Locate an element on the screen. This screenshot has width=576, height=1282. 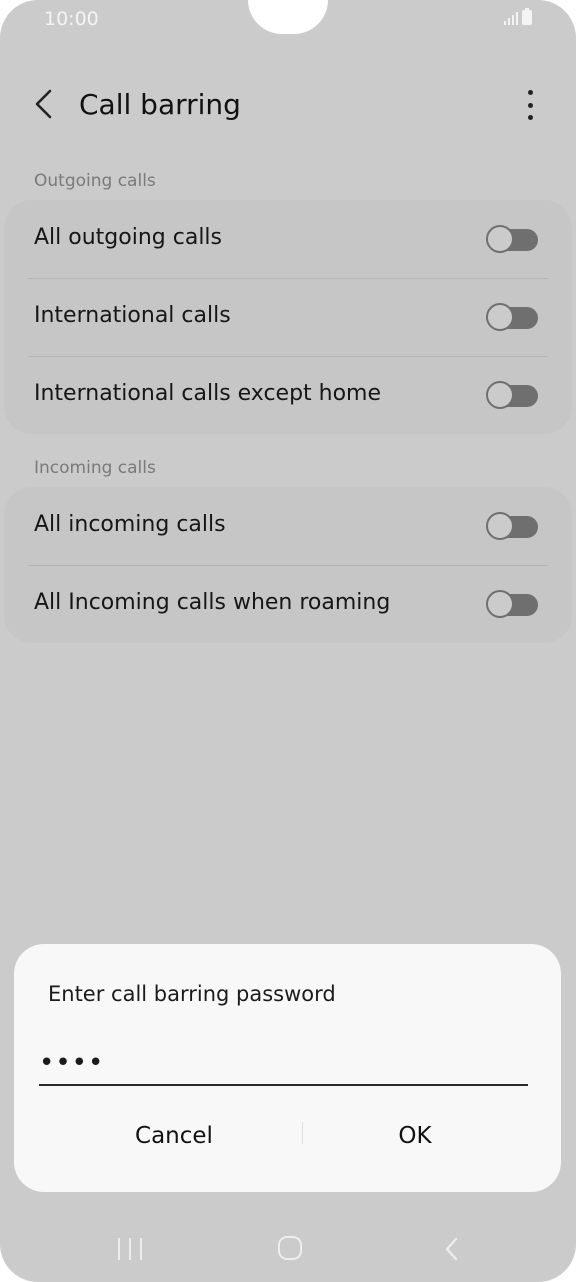
page-title: Call barring is located at coordinates (160, 104).